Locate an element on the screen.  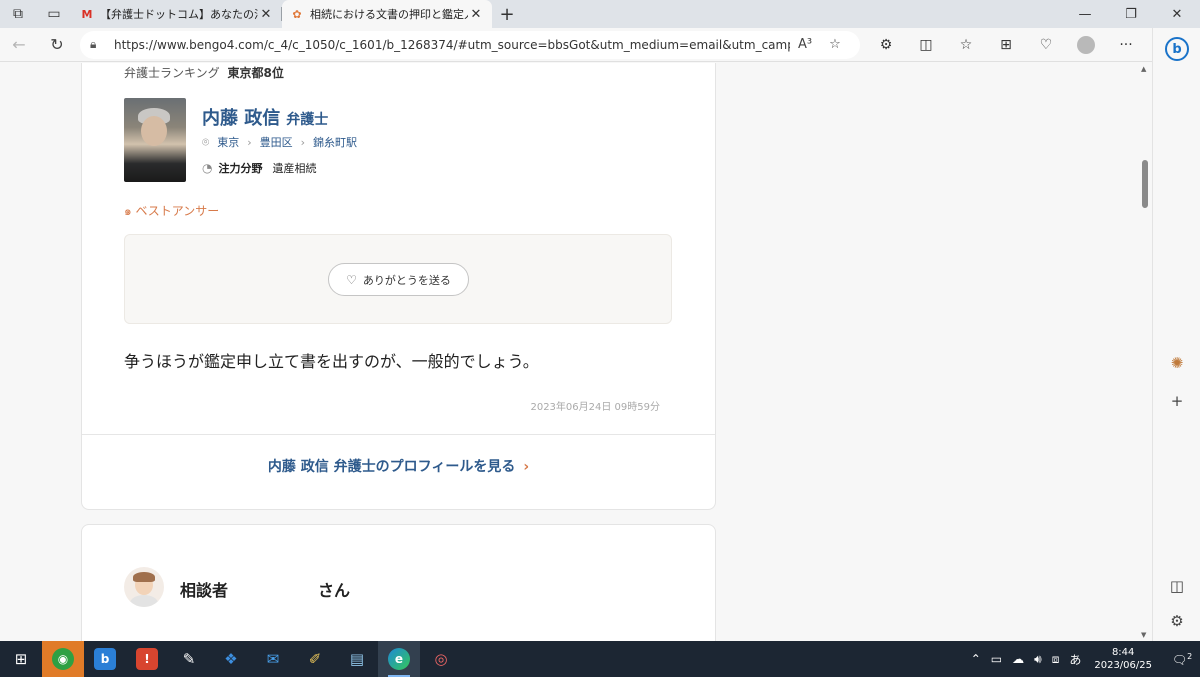
tab-title: 【弁護士ドットコム】あなたの法律相談 is located at coordinates (179, 14).